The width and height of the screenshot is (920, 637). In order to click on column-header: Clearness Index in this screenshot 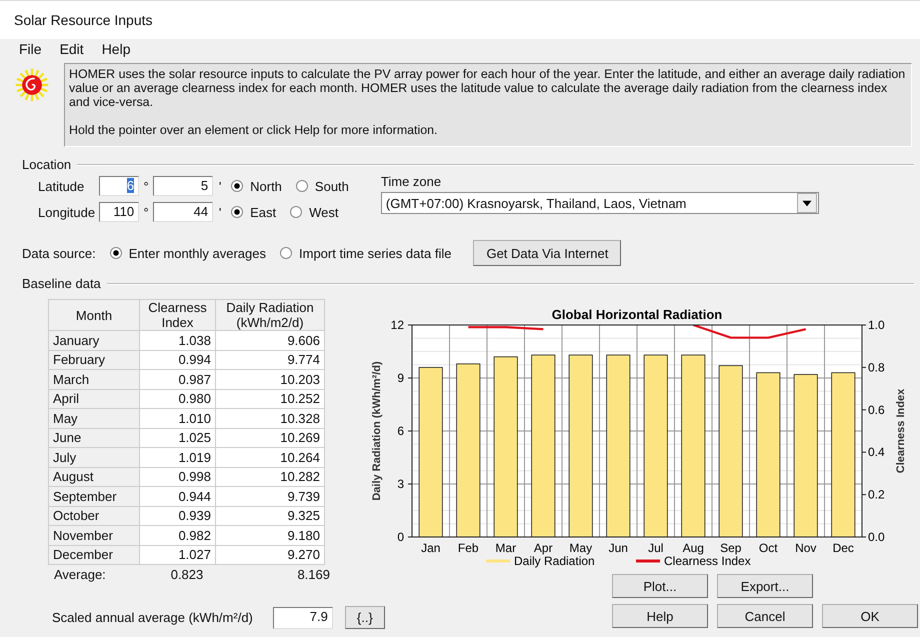, I will do `click(178, 315)`.